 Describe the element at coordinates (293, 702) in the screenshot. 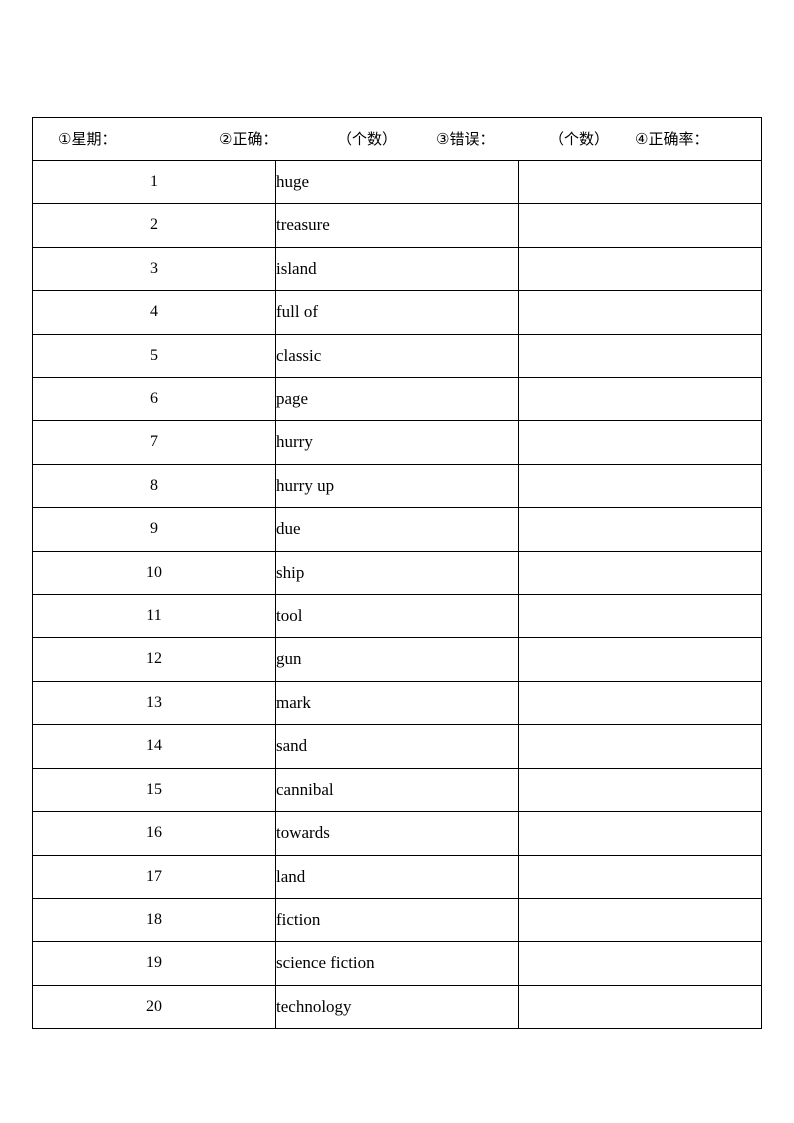

I see `vocabulary-word: mark` at that location.